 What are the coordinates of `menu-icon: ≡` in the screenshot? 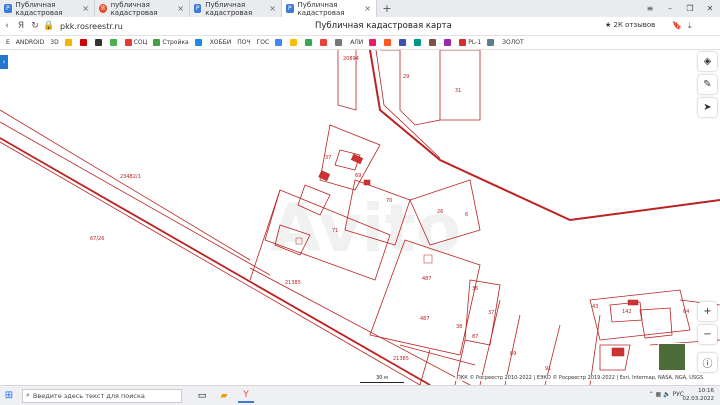 It's located at (650, 8).